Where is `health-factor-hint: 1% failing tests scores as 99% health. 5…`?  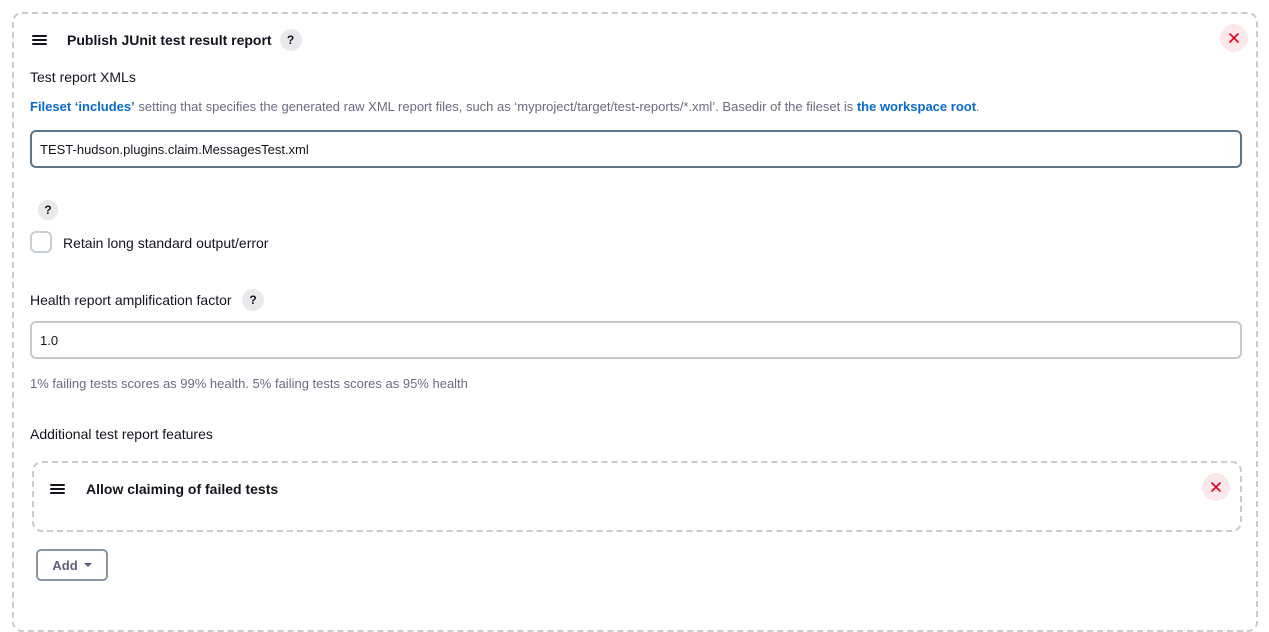 health-factor-hint: 1% failing tests scores as 99% health. 5… is located at coordinates (249, 383).